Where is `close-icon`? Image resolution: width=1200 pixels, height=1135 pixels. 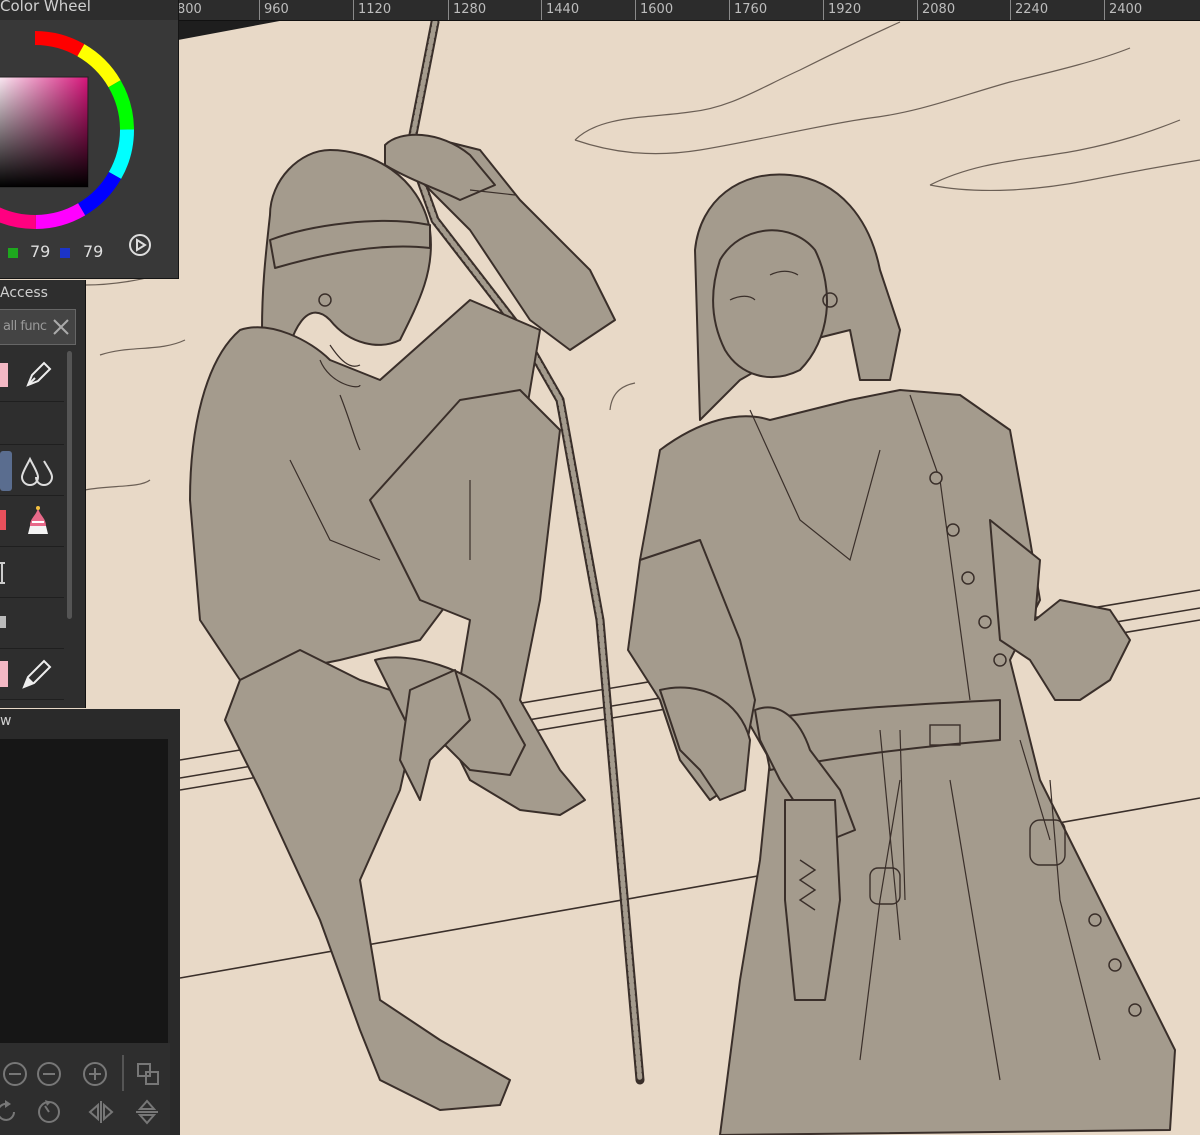 close-icon is located at coordinates (61, 327).